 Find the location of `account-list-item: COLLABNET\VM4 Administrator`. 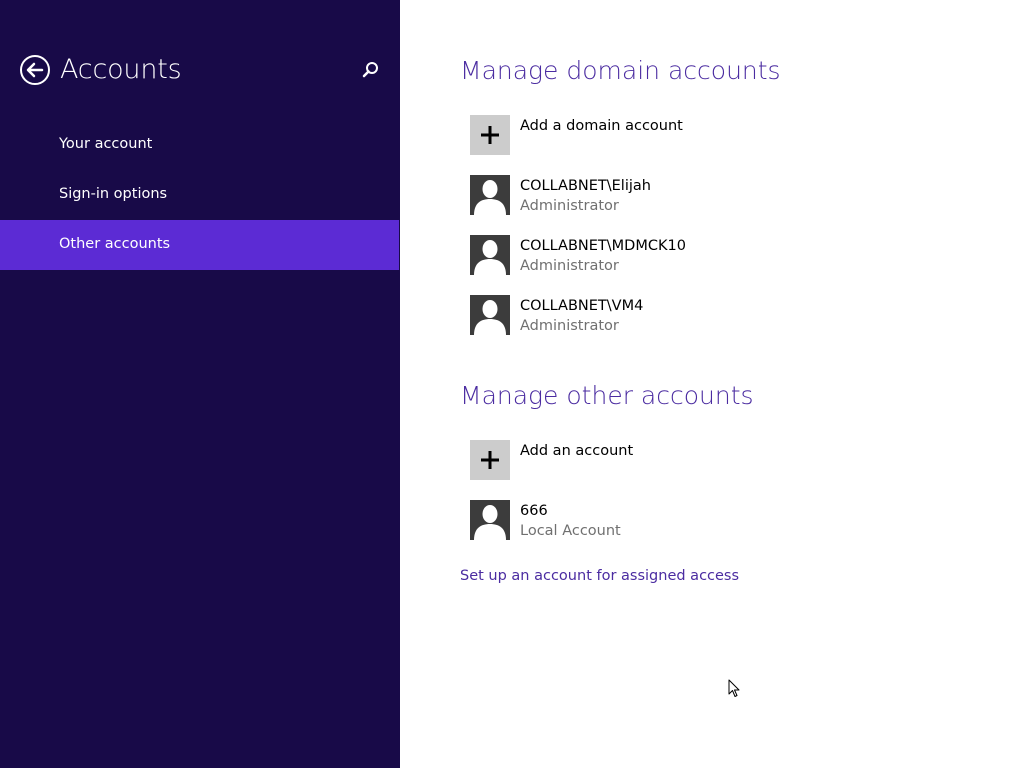

account-list-item: COLLABNET\VM4 Administrator is located at coordinates (720, 315).